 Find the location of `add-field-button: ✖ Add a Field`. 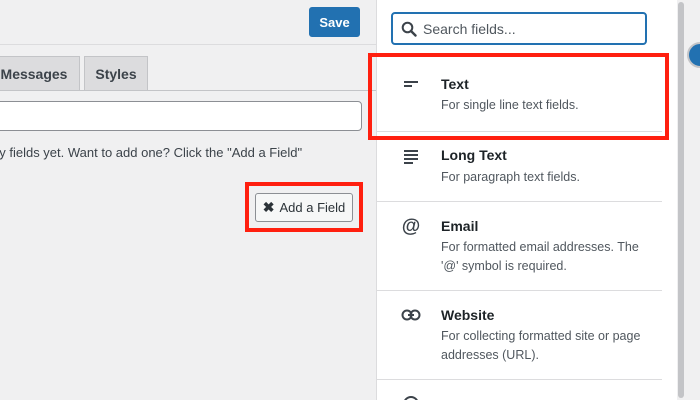

add-field-button: ✖ Add a Field is located at coordinates (304, 207).